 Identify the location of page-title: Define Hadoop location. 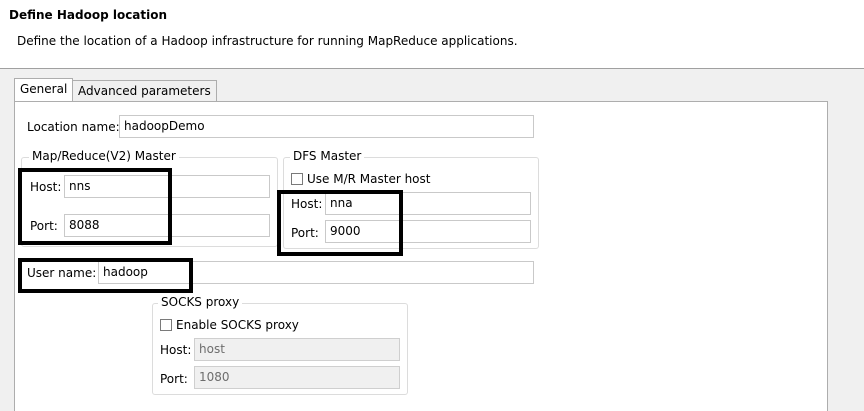
(88, 15).